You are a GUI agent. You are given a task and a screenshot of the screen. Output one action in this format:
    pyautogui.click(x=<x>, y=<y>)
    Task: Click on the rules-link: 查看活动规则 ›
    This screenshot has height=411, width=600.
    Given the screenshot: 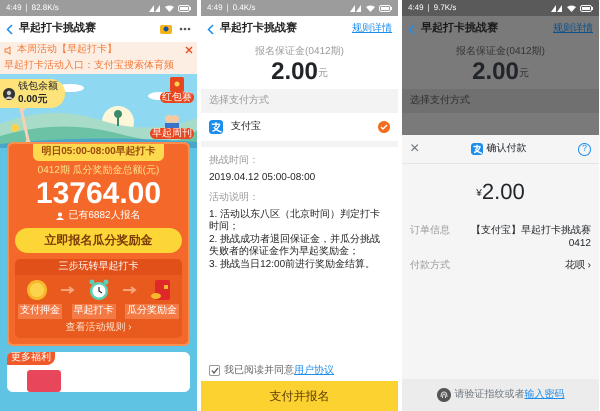 What is the action you would take?
    pyautogui.click(x=98, y=328)
    